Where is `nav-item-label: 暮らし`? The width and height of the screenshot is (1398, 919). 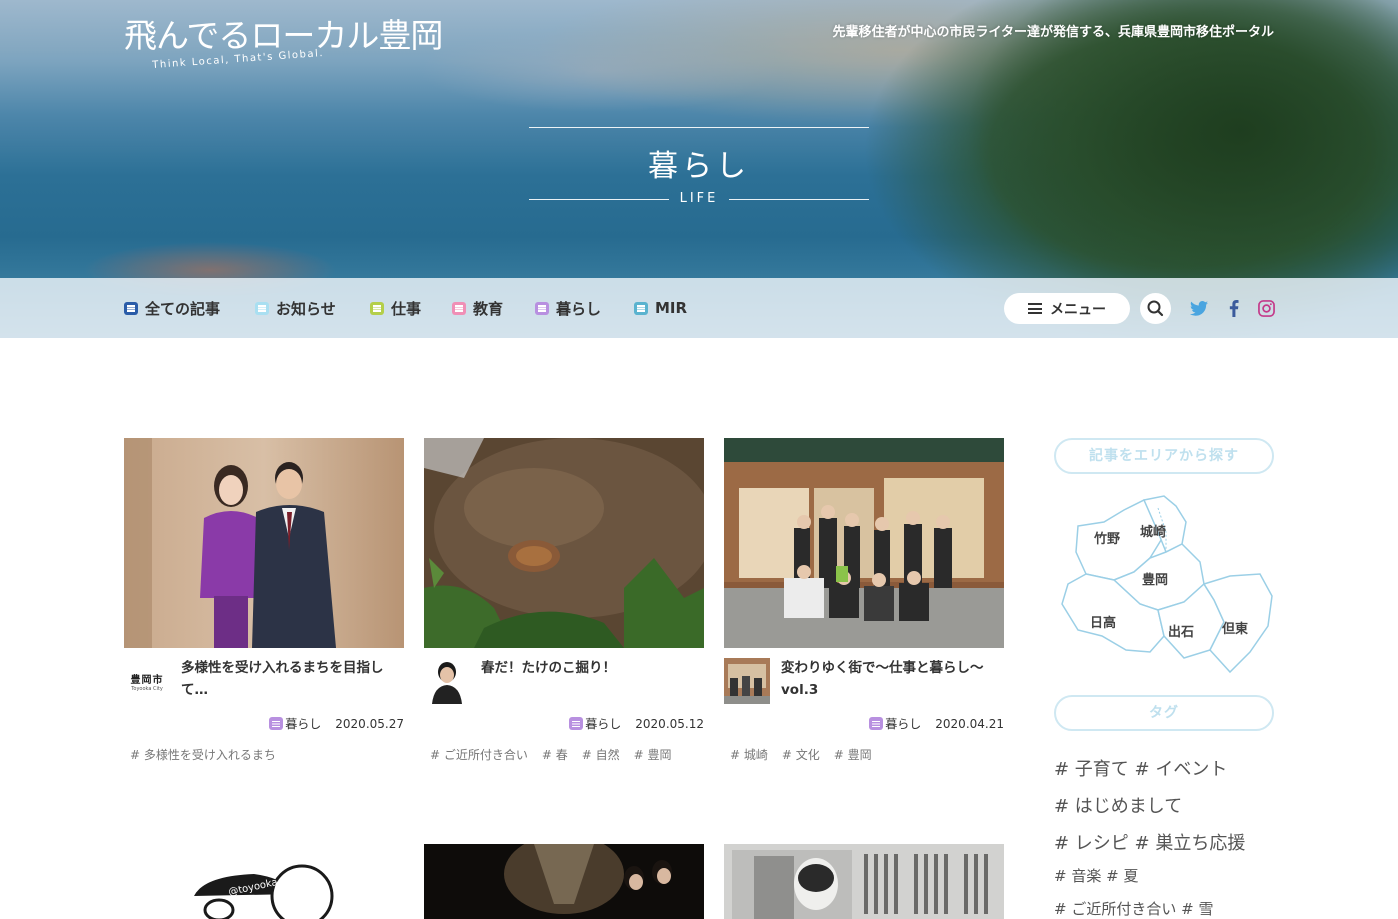 nav-item-label: 暮らし is located at coordinates (579, 308).